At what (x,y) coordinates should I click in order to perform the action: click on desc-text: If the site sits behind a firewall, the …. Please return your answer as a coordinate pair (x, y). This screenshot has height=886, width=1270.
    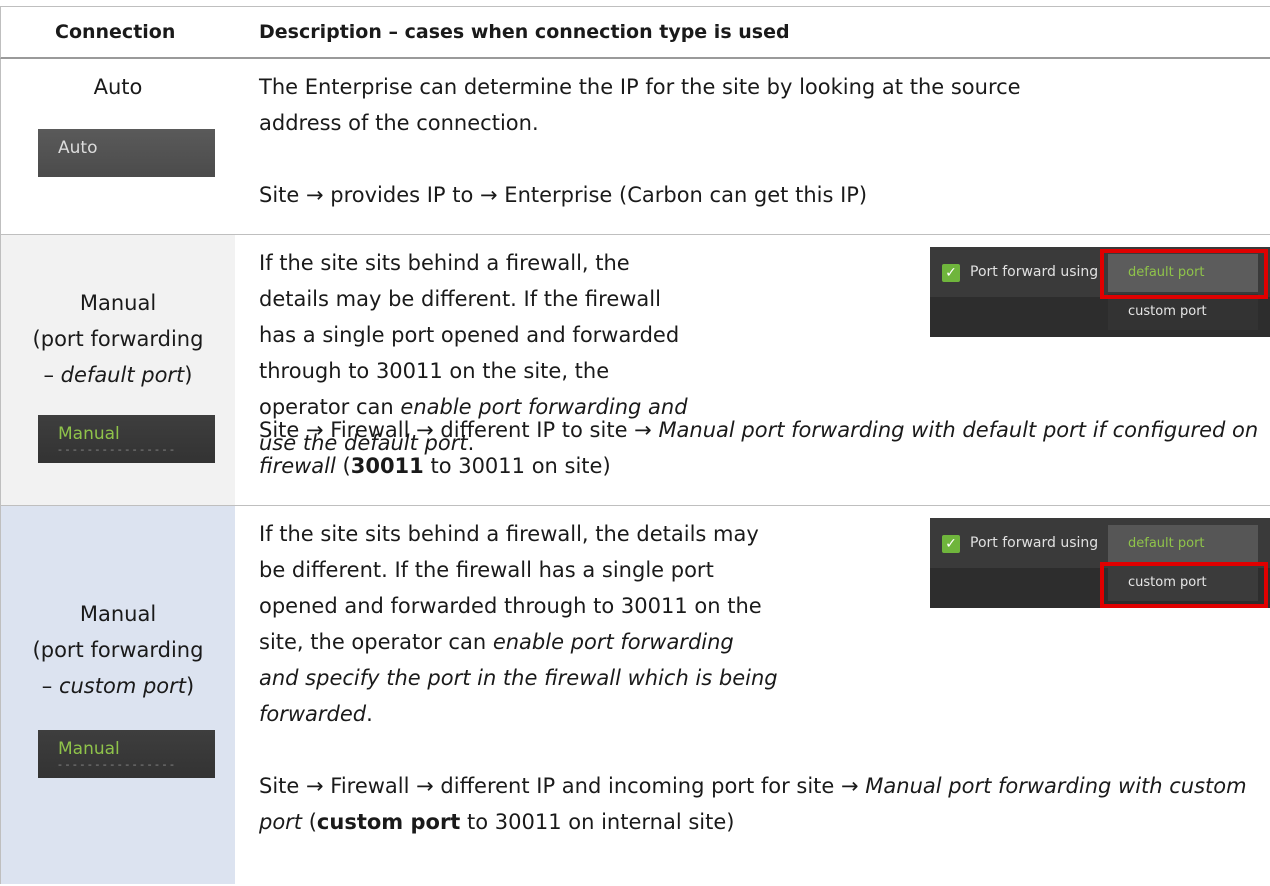
    Looking at the image, I should click on (469, 335).